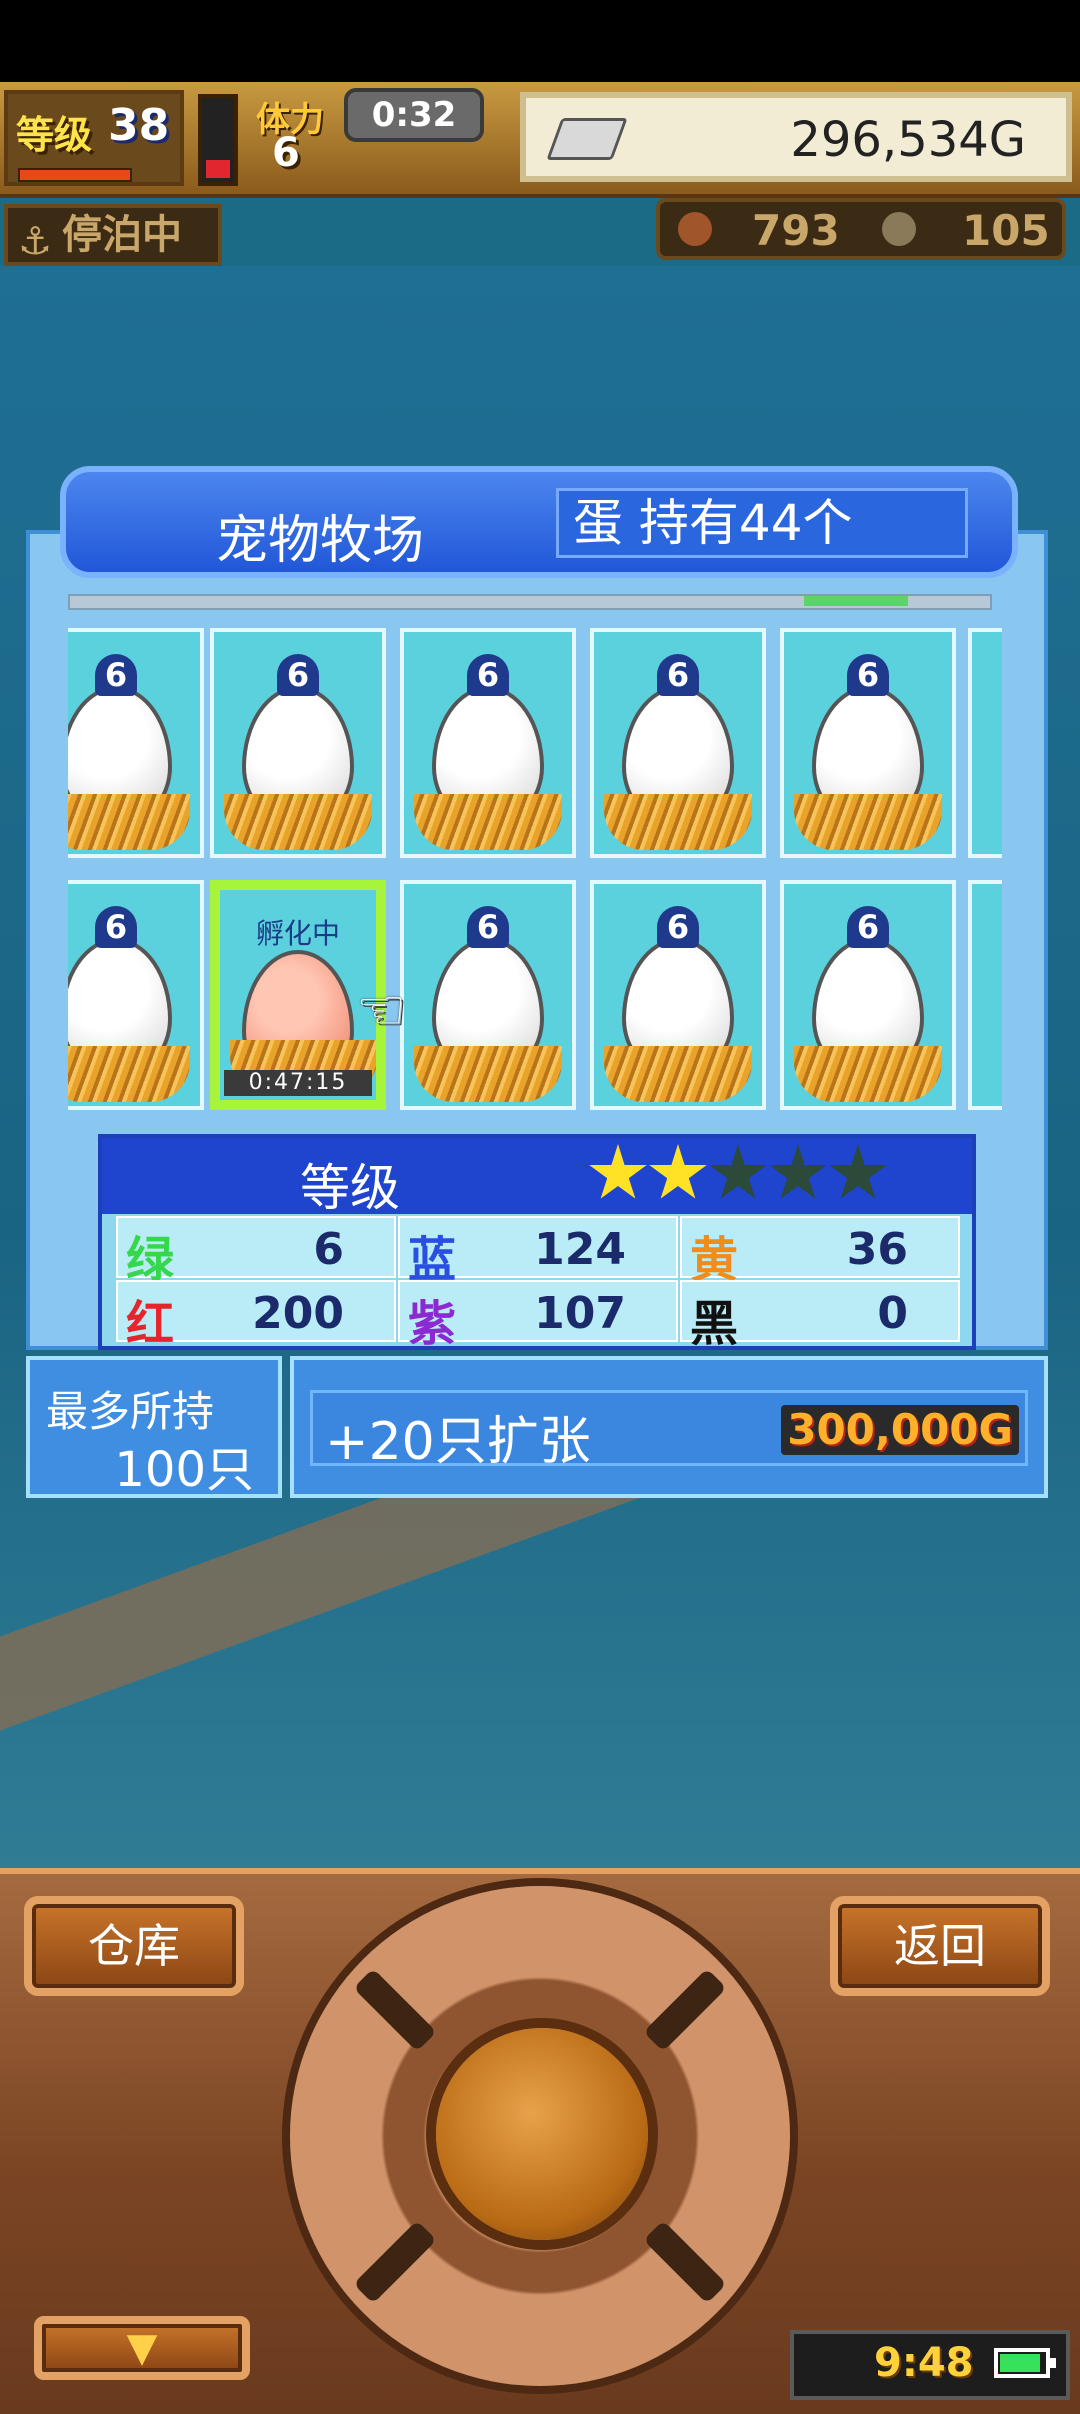  Describe the element at coordinates (297, 933) in the screenshot. I see `hatching-label: 孵化中` at that location.